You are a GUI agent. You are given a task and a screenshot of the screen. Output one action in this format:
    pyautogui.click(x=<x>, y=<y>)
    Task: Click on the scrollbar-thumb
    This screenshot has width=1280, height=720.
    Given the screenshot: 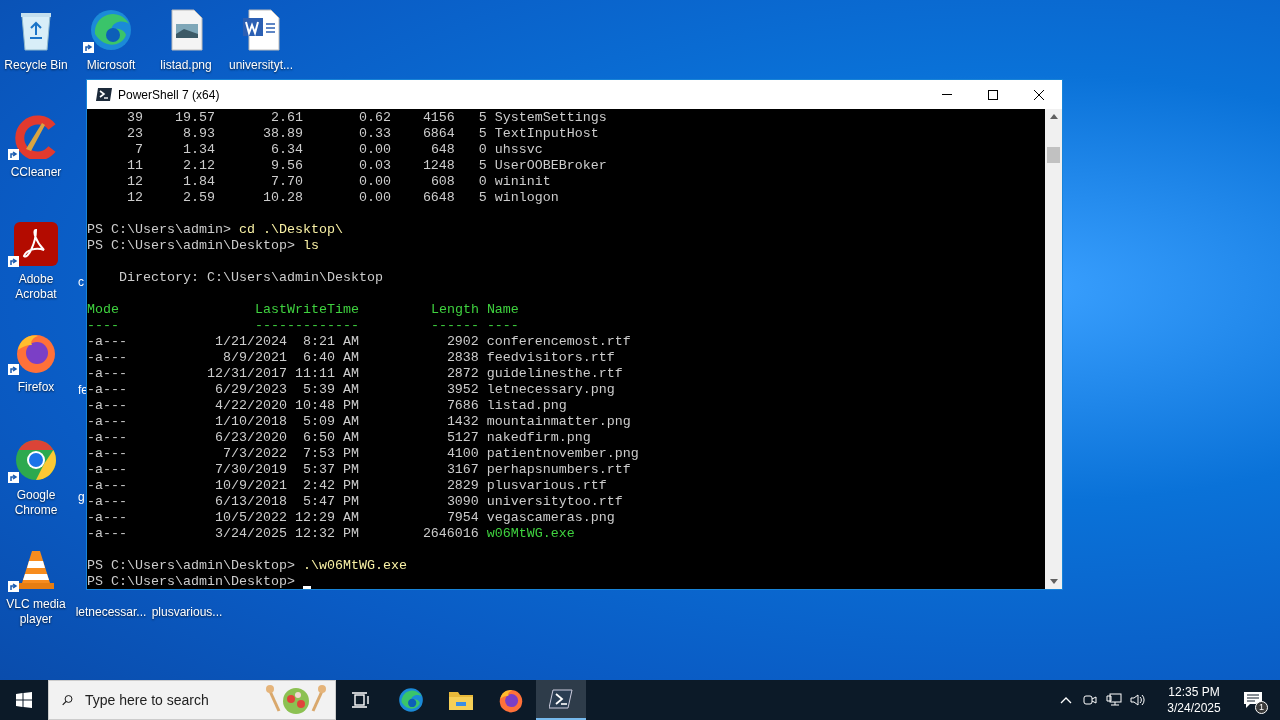 What is the action you would take?
    pyautogui.click(x=1053, y=155)
    